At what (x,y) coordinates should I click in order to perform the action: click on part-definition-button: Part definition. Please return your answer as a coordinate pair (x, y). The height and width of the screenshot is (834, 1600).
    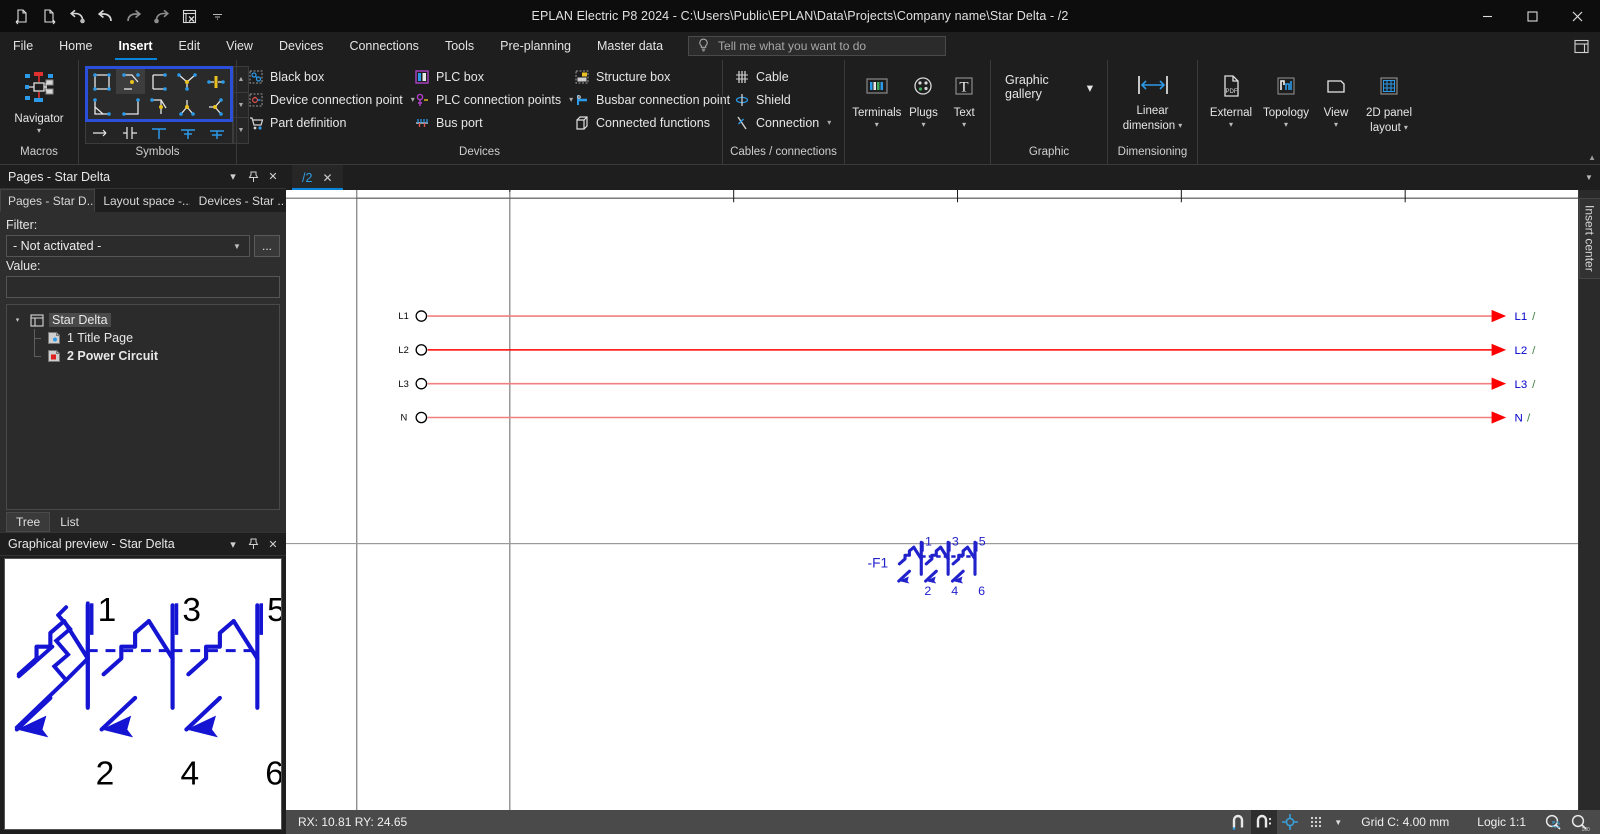
    Looking at the image, I should click on (326, 122).